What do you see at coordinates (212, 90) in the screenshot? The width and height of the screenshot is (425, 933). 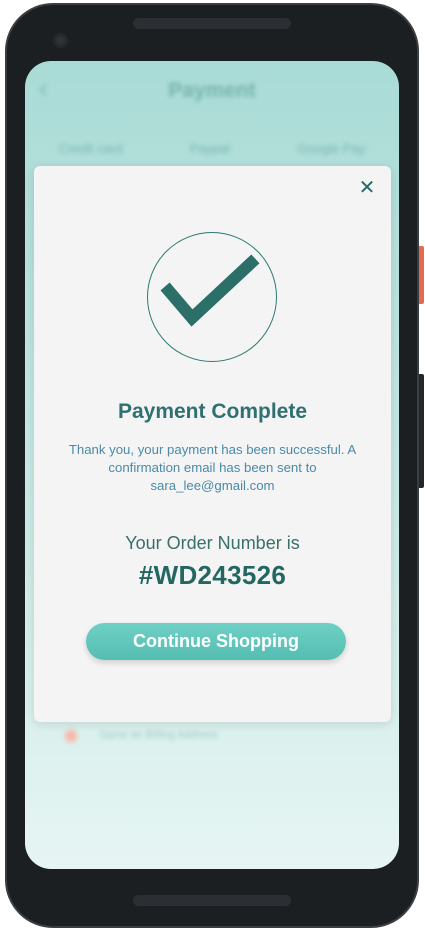 I see `page-title: Payment` at bounding box center [212, 90].